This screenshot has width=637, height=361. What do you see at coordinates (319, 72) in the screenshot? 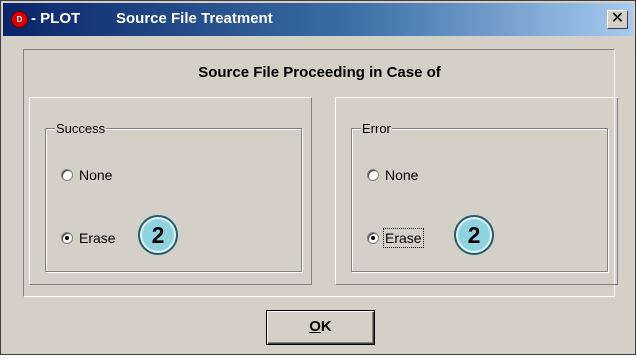
I see `dialog-heading: Source File Proceeding in Case of` at bounding box center [319, 72].